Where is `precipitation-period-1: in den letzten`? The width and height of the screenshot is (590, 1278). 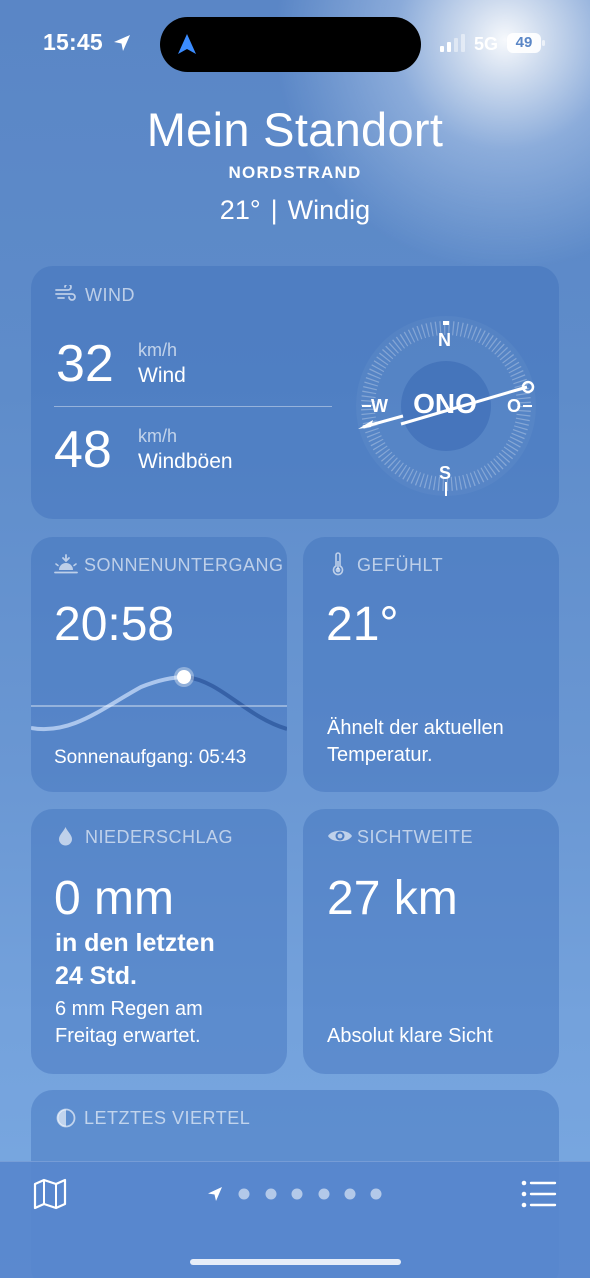 precipitation-period-1: in den letzten is located at coordinates (135, 943).